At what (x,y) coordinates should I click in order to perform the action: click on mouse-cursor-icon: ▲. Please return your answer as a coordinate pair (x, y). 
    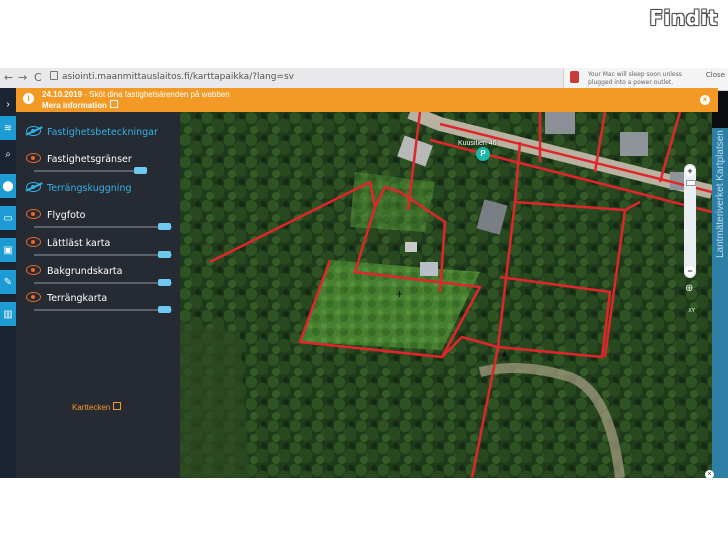
    Looking at the image, I should click on (504, 353).